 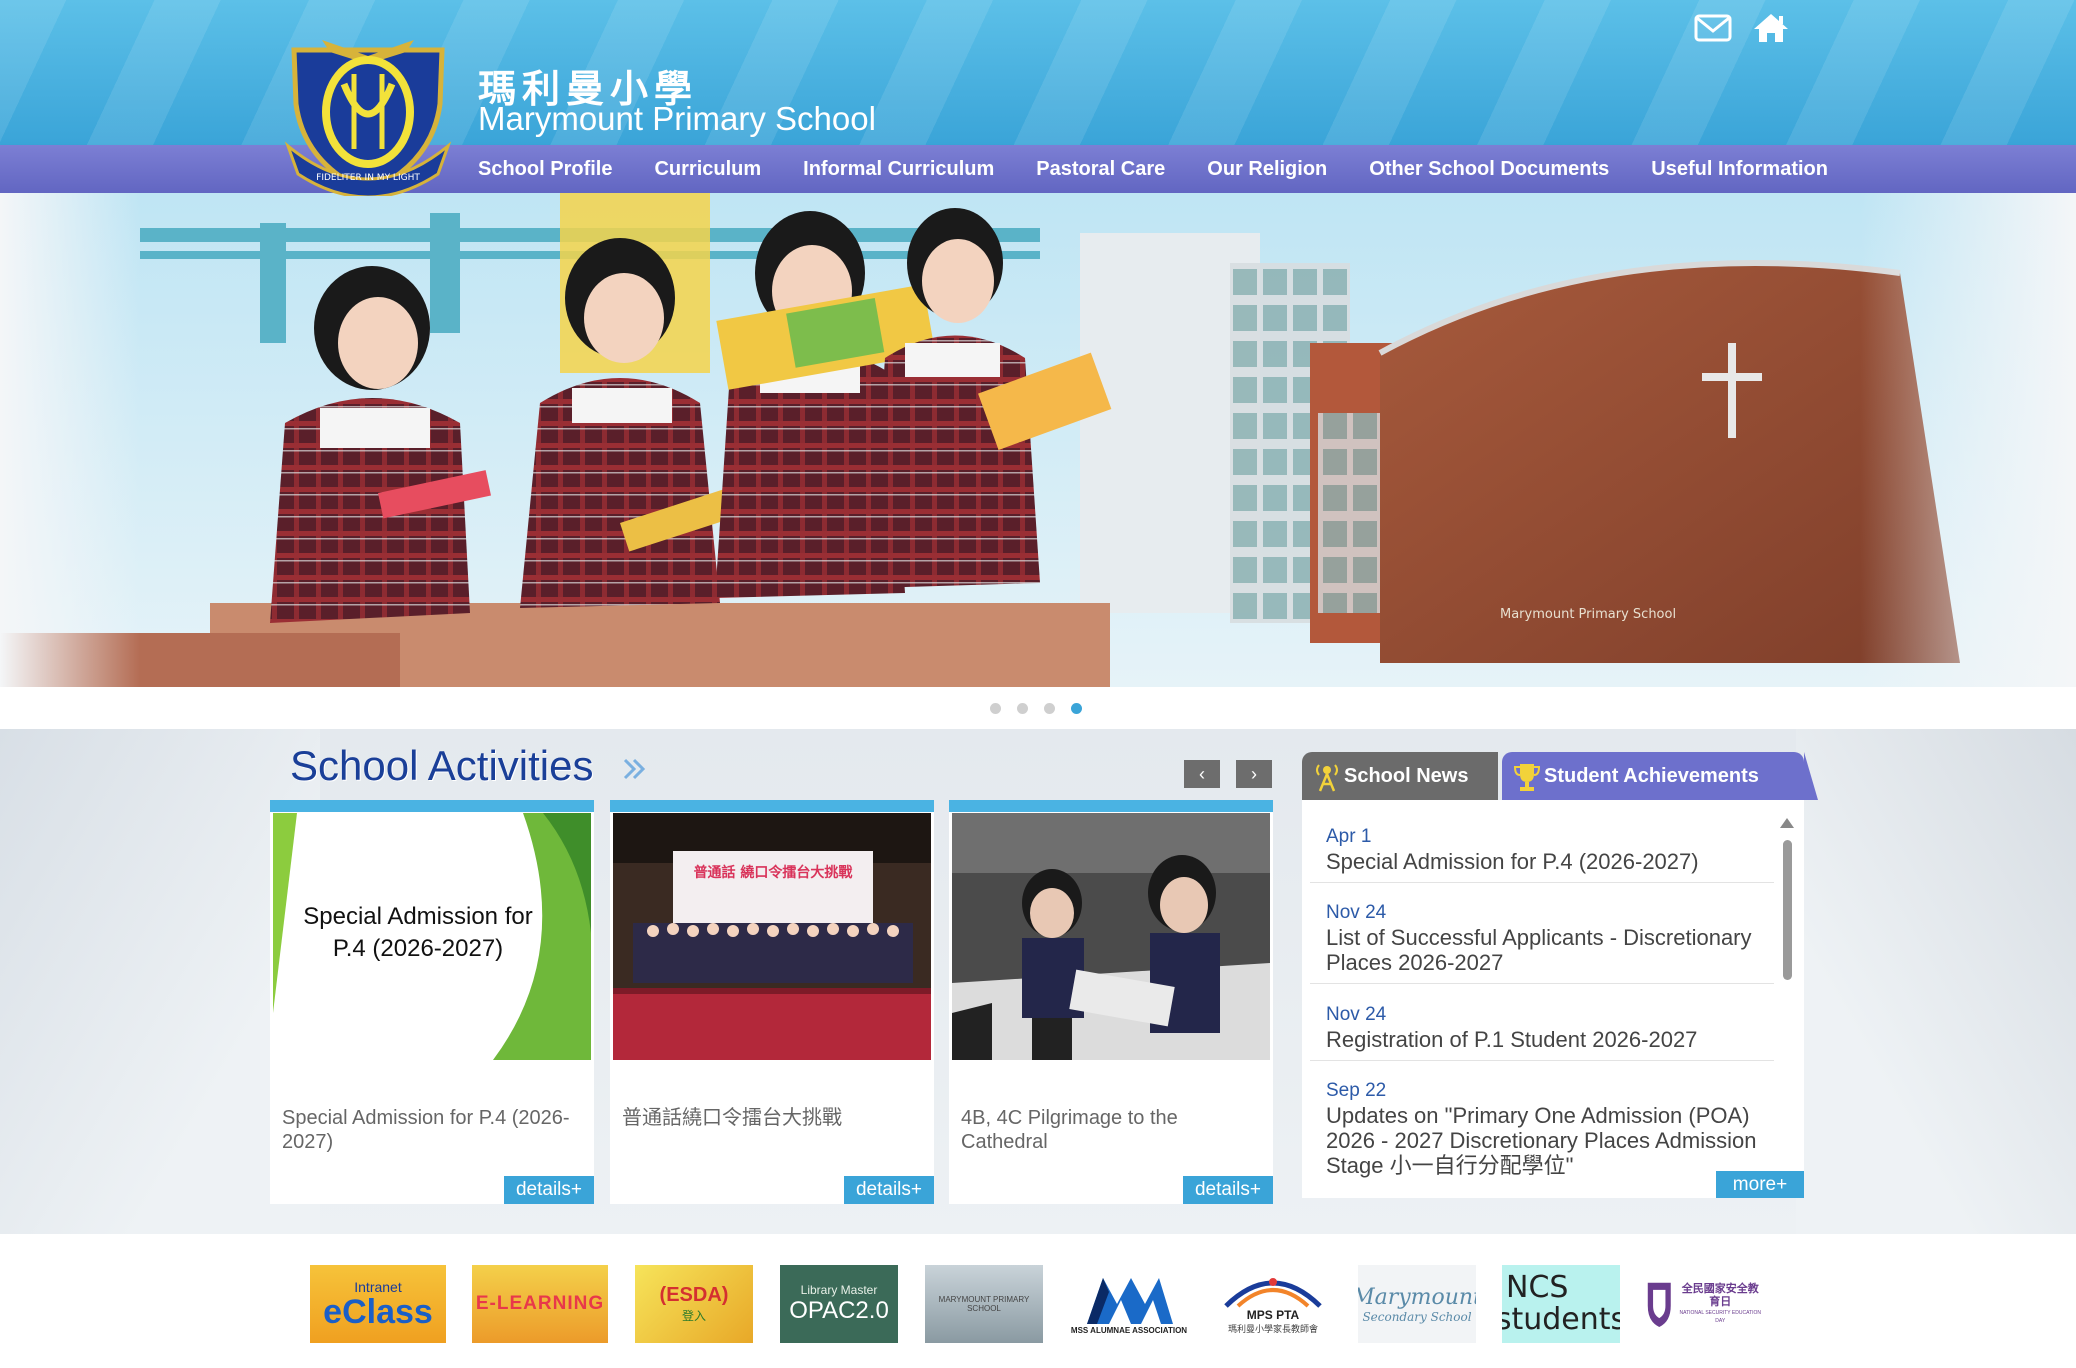 I want to click on marymount-secondary-logo: Marymount Secondary School, so click(x=1417, y=1304).